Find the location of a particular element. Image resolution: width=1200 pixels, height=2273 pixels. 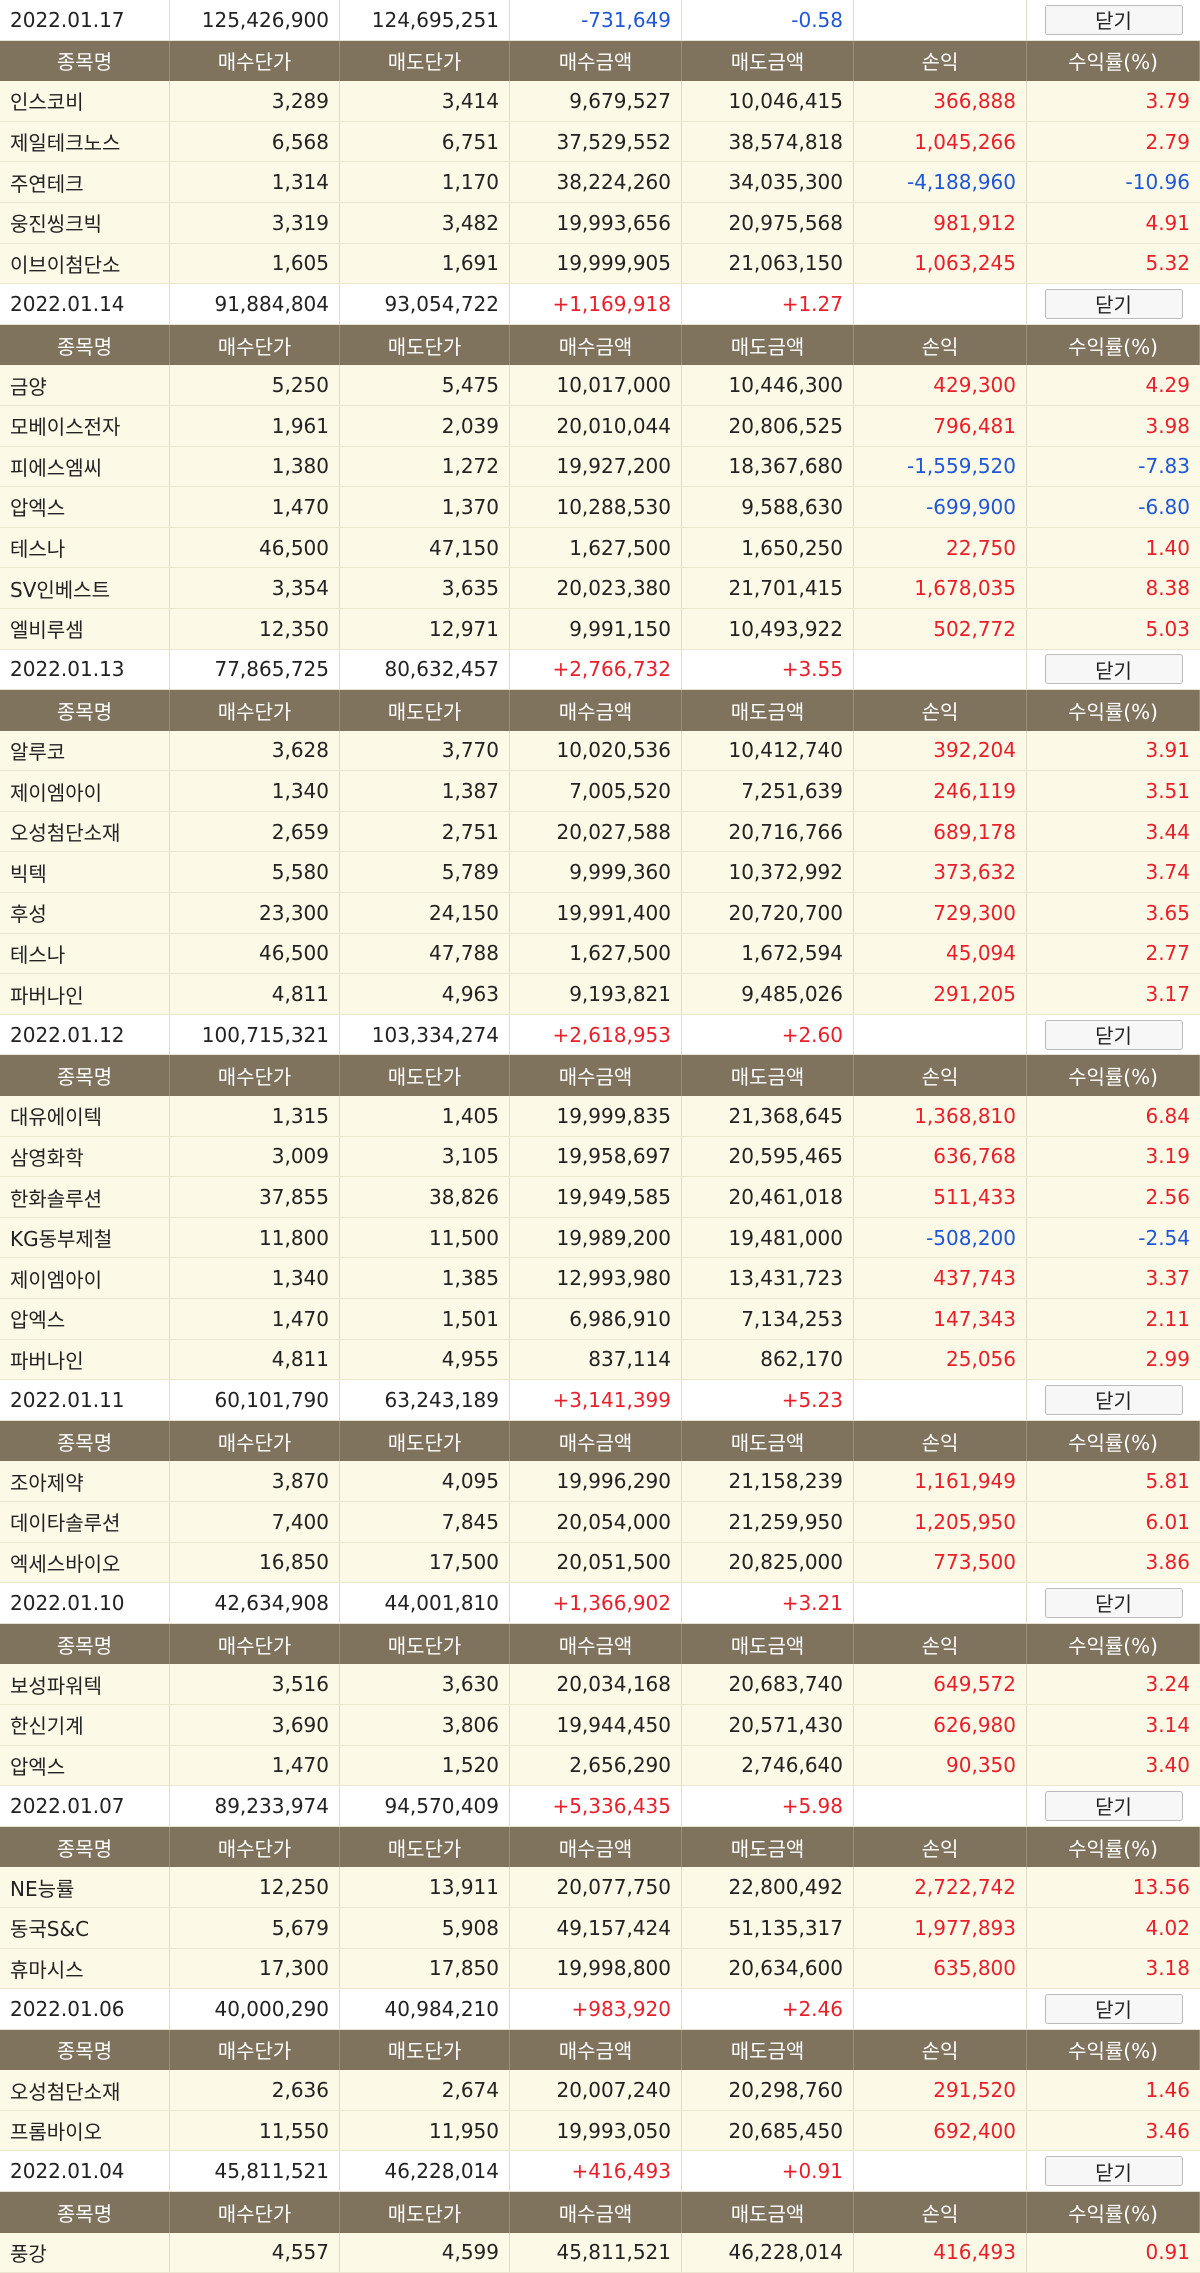

return-rate: 3.86 is located at coordinates (1167, 1562).